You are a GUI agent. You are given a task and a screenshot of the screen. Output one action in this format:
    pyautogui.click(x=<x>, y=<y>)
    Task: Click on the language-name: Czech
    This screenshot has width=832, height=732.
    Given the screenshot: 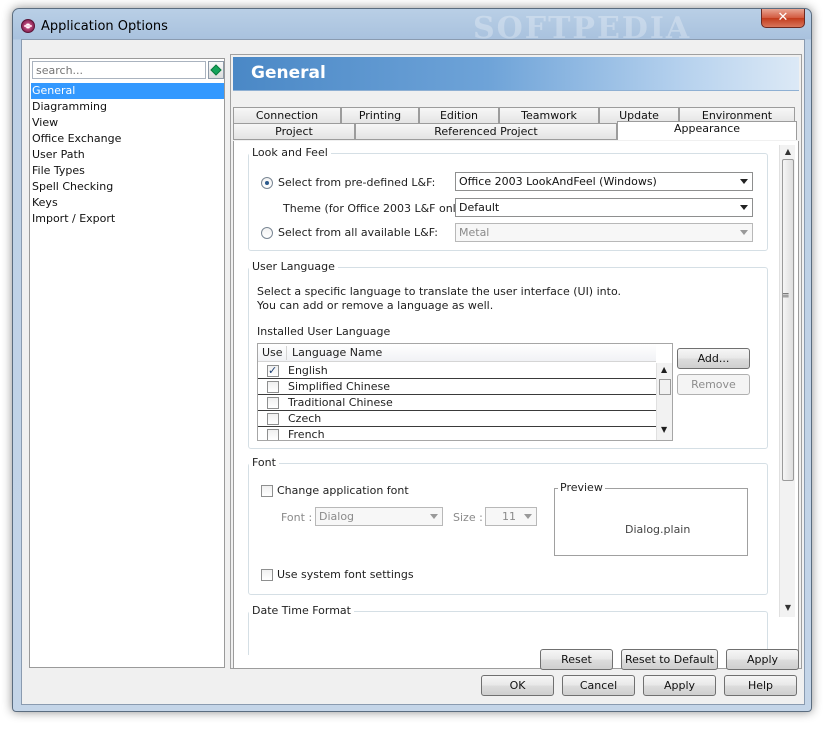 What is the action you would take?
    pyautogui.click(x=305, y=418)
    